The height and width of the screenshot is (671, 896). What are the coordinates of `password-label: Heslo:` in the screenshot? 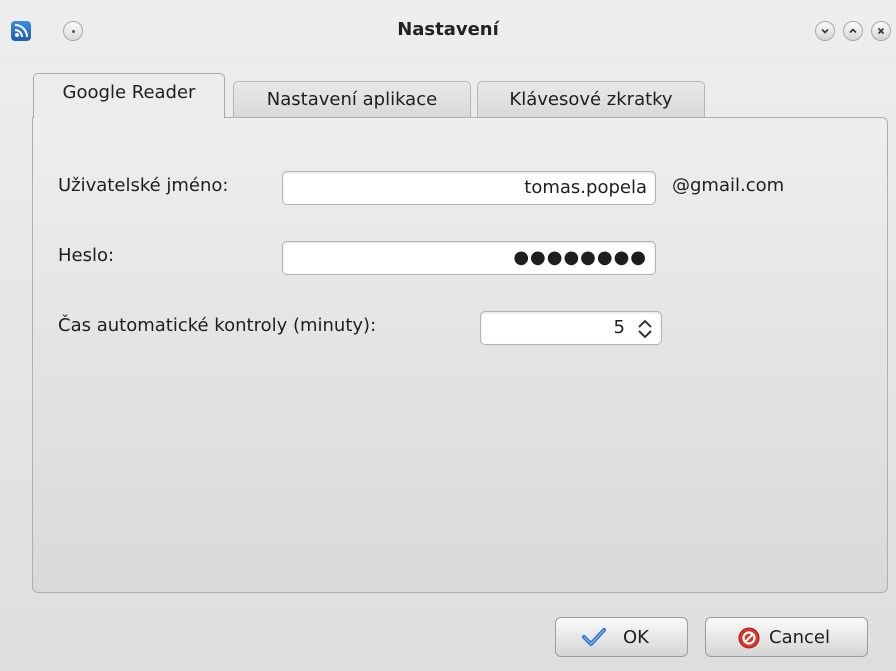 It's located at (86, 255).